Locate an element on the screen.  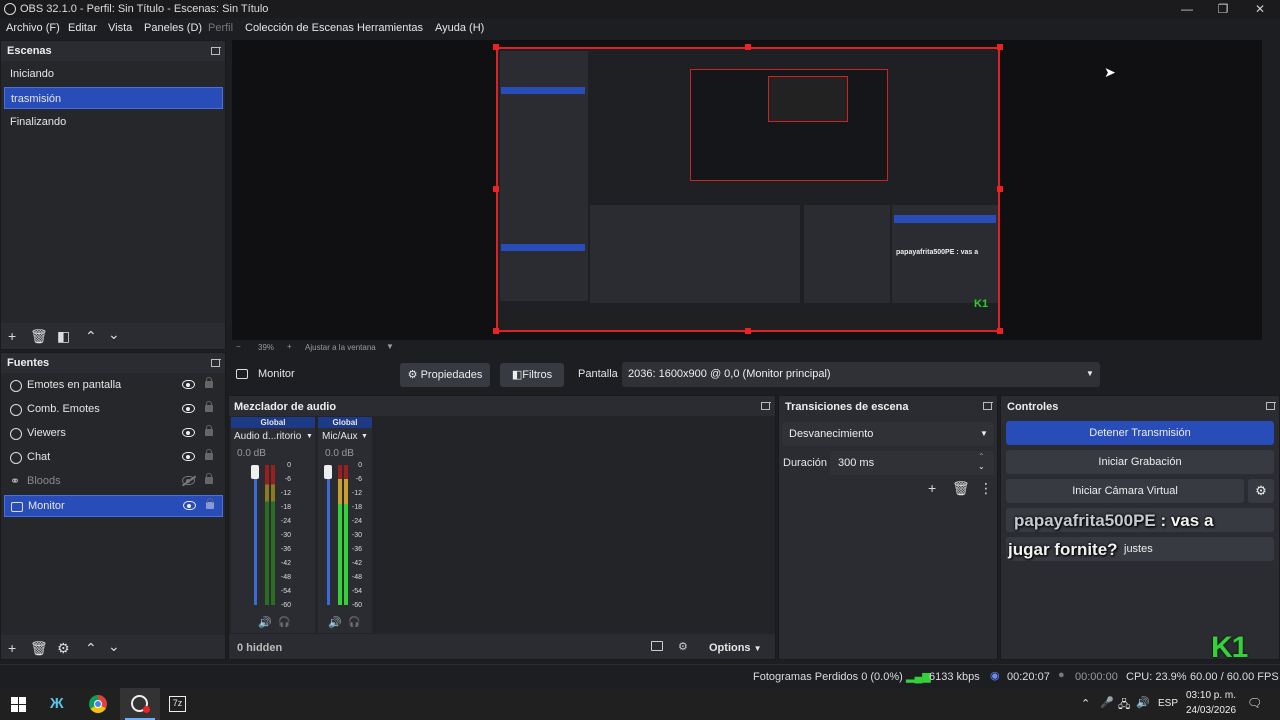
zoom-fit-label: Ajustar a la ventana is located at coordinates (340, 347).